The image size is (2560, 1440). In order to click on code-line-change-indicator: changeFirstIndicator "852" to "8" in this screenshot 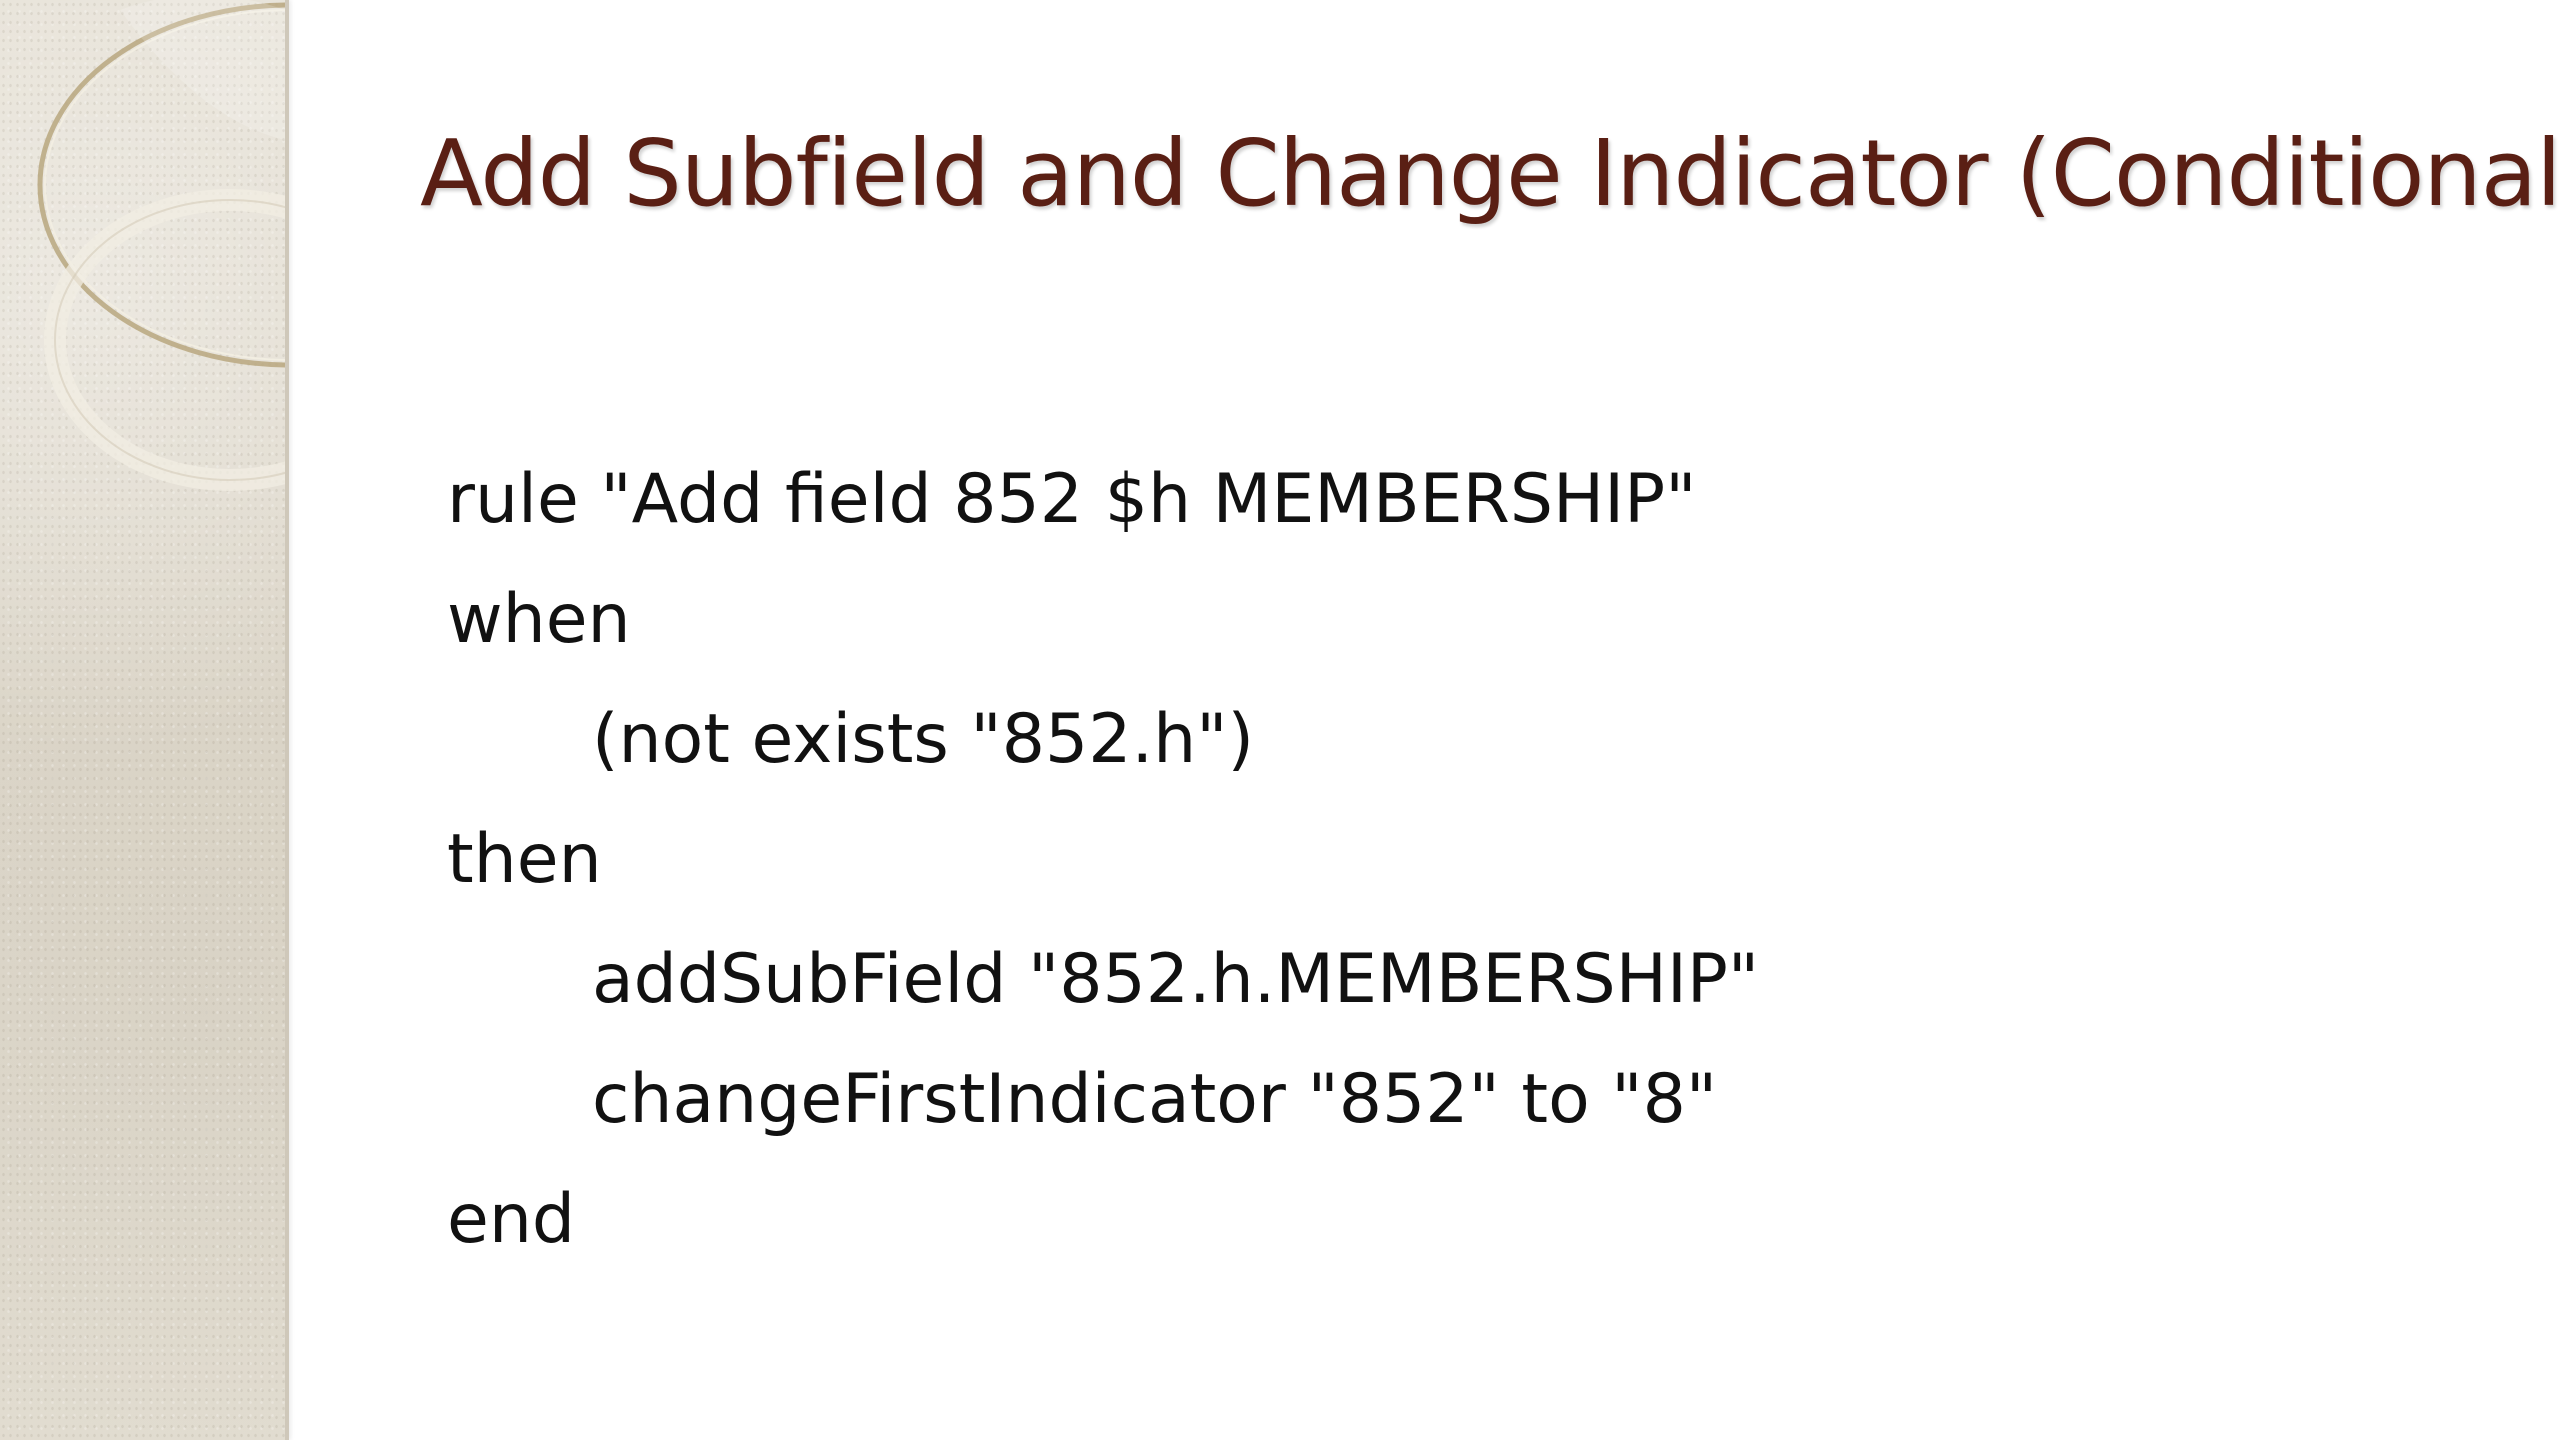, I will do `click(1155, 1099)`.